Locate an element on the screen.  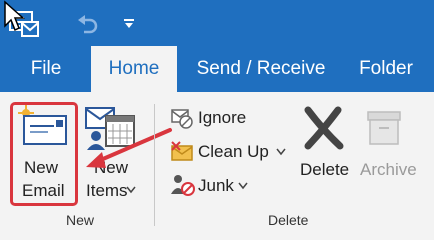
junk-button: Junk is located at coordinates (216, 186).